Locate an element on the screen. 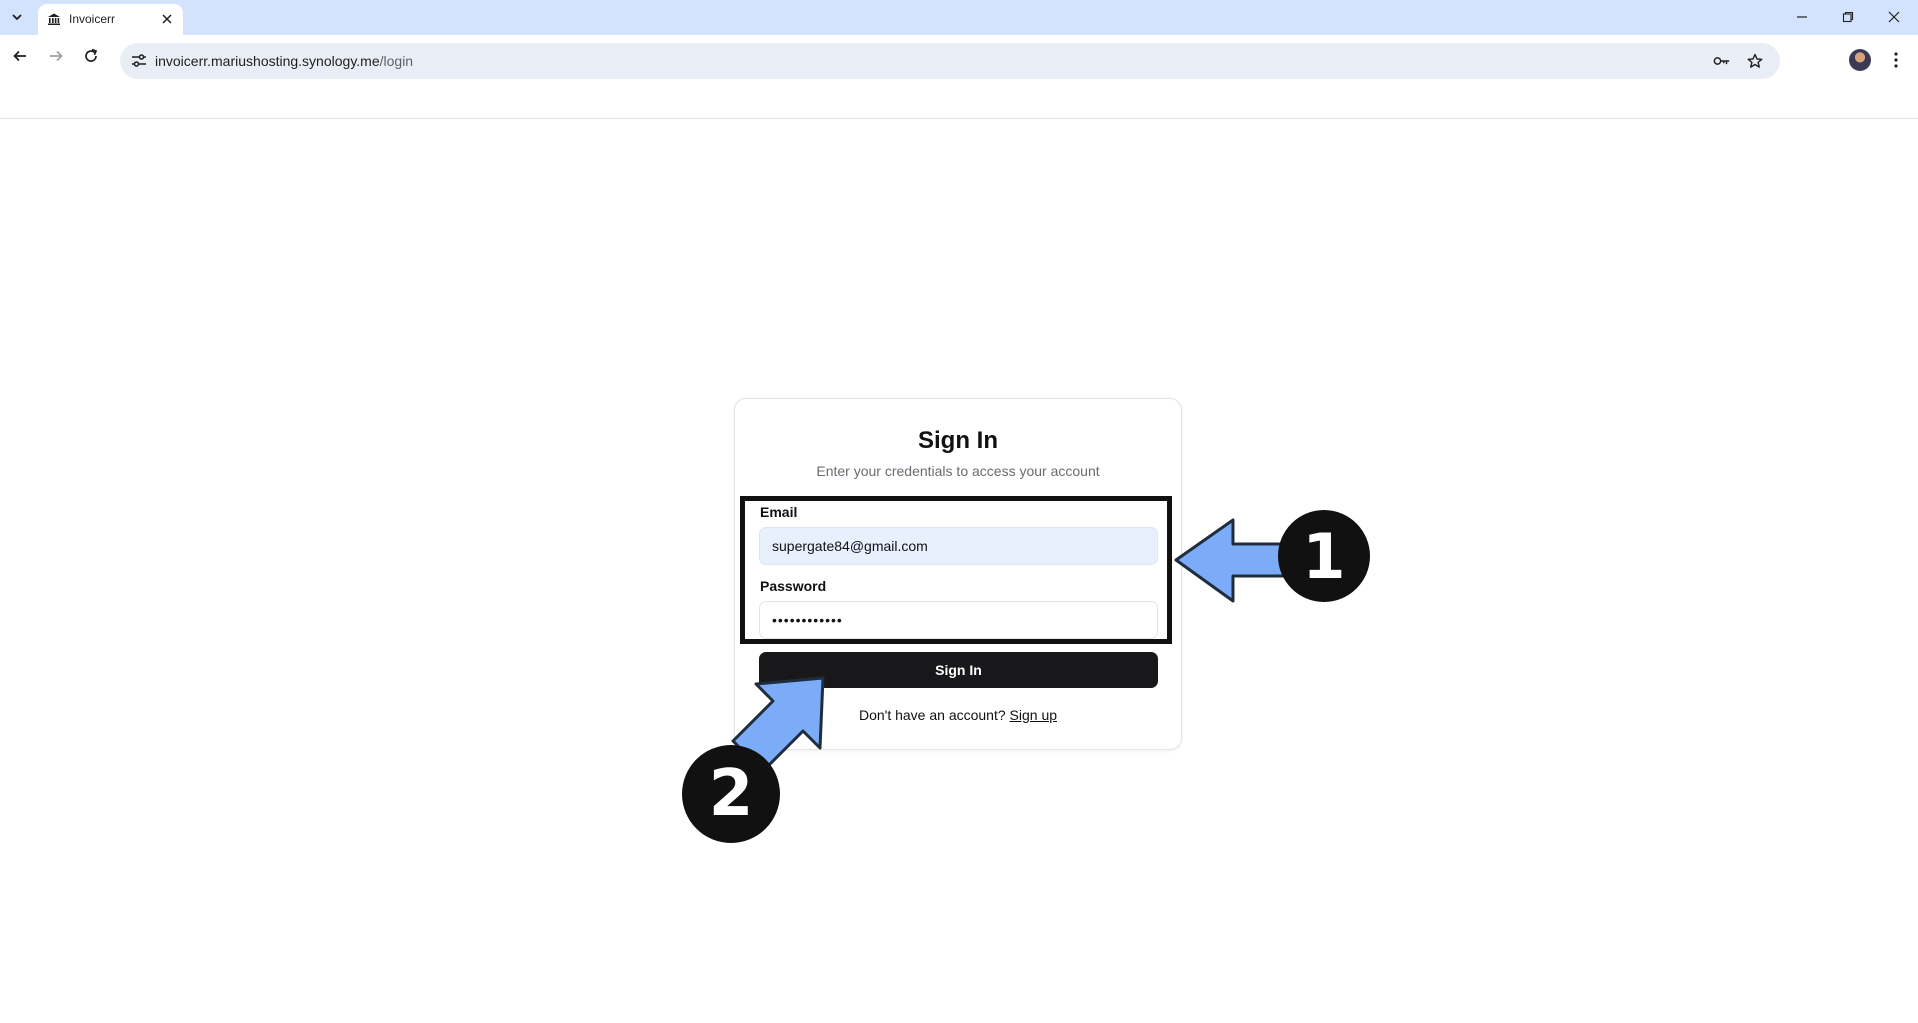  browser-menu-button is located at coordinates (1896, 60).